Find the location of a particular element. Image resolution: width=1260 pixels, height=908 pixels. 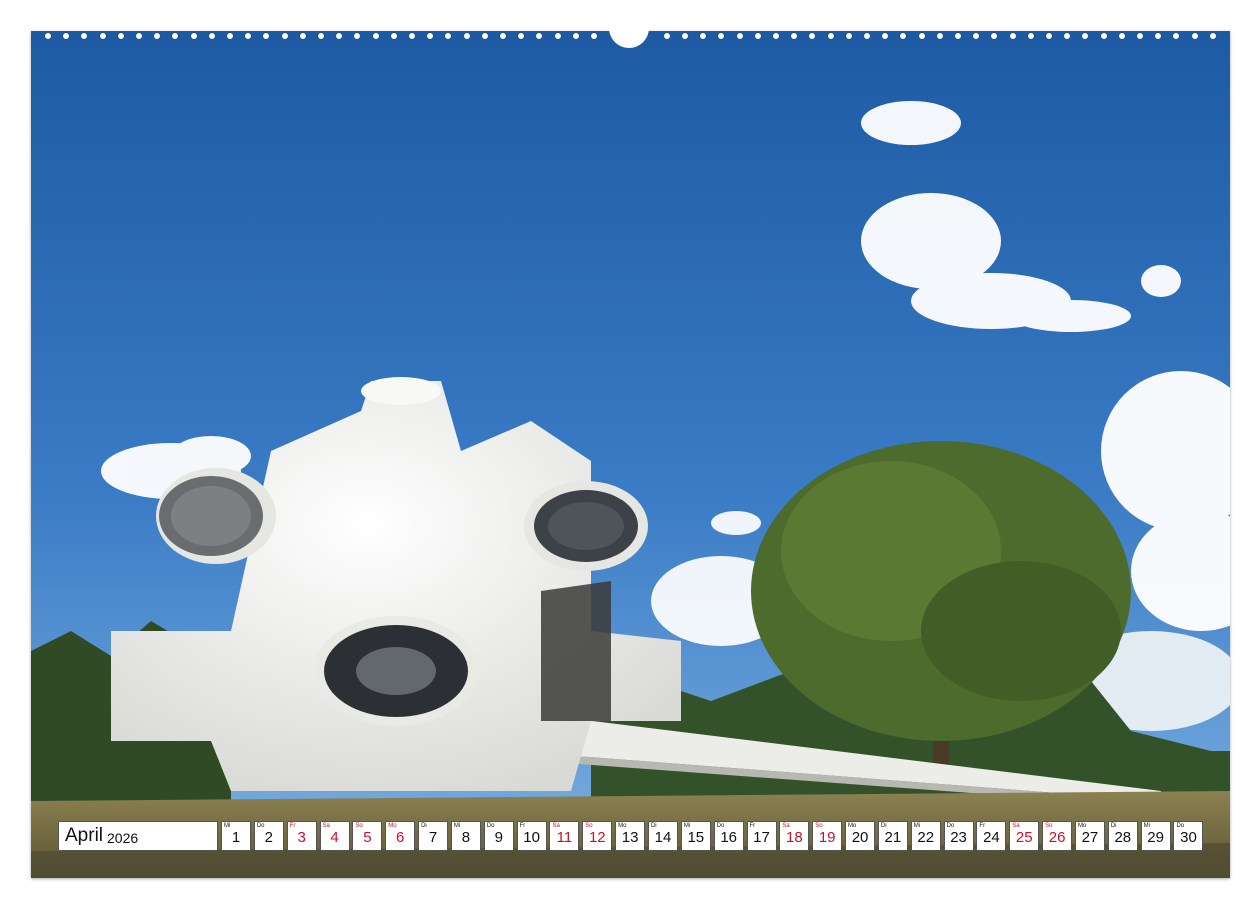

day-cell: Di 7 is located at coordinates (433, 836).